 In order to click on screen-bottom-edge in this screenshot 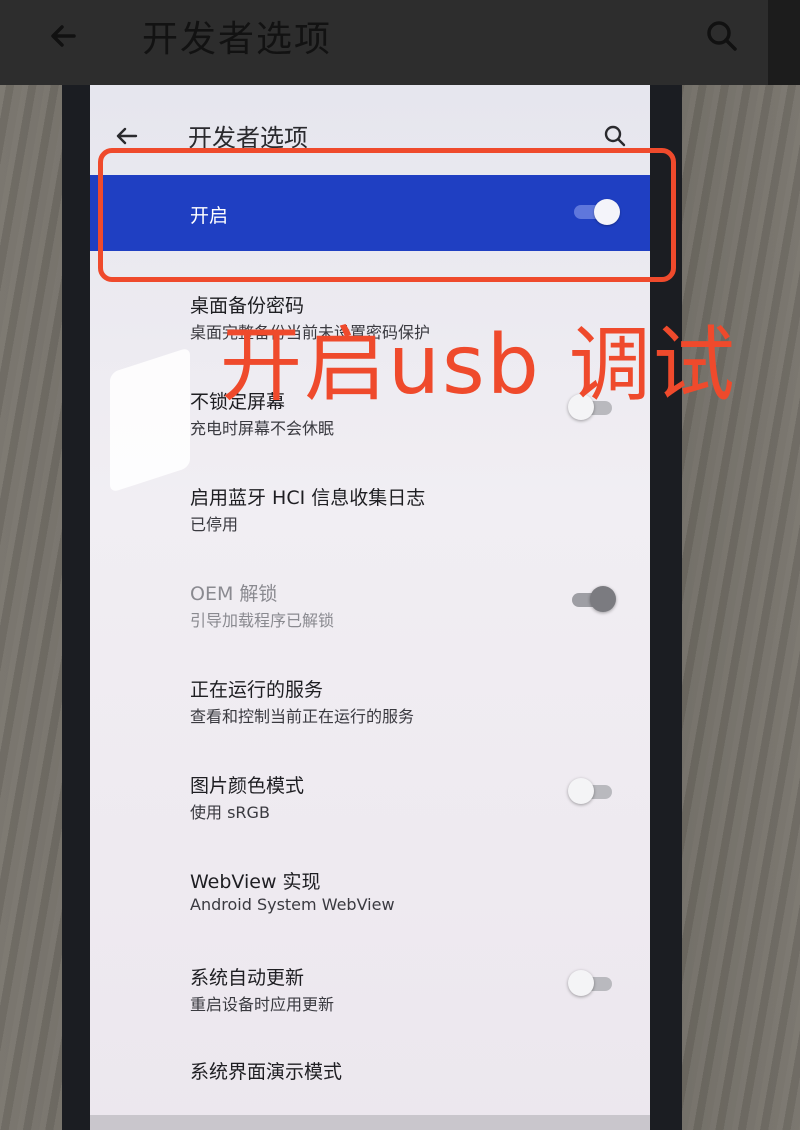, I will do `click(370, 1122)`.